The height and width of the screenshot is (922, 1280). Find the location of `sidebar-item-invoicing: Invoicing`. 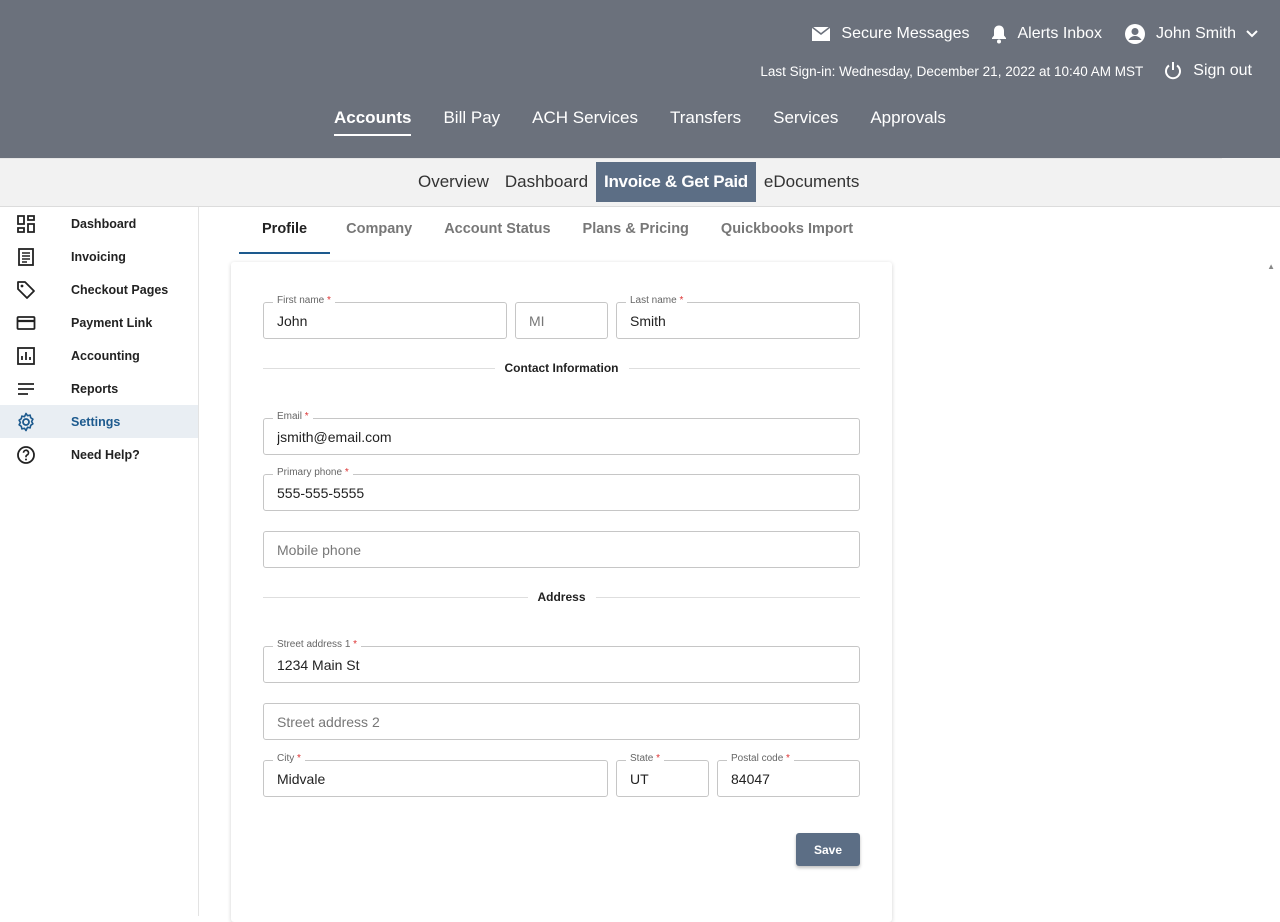

sidebar-item-invoicing: Invoicing is located at coordinates (99, 256).